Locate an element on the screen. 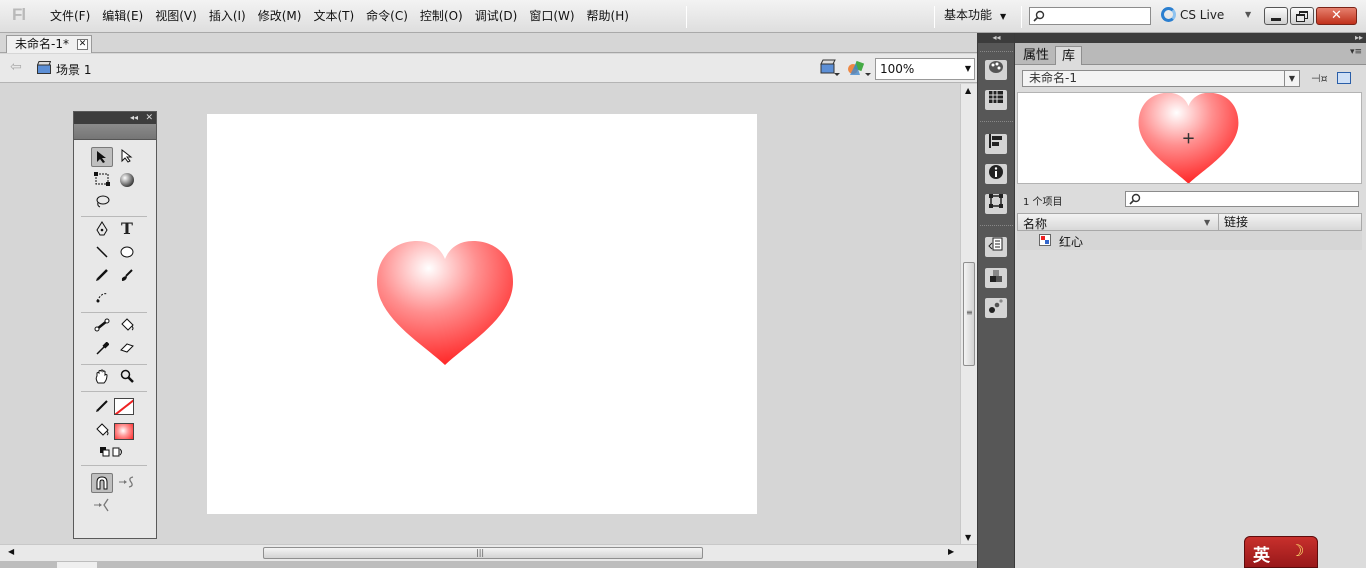 Image resolution: width=1366 pixels, height=568 pixels. swap-colors-icon is located at coordinates (111, 452).